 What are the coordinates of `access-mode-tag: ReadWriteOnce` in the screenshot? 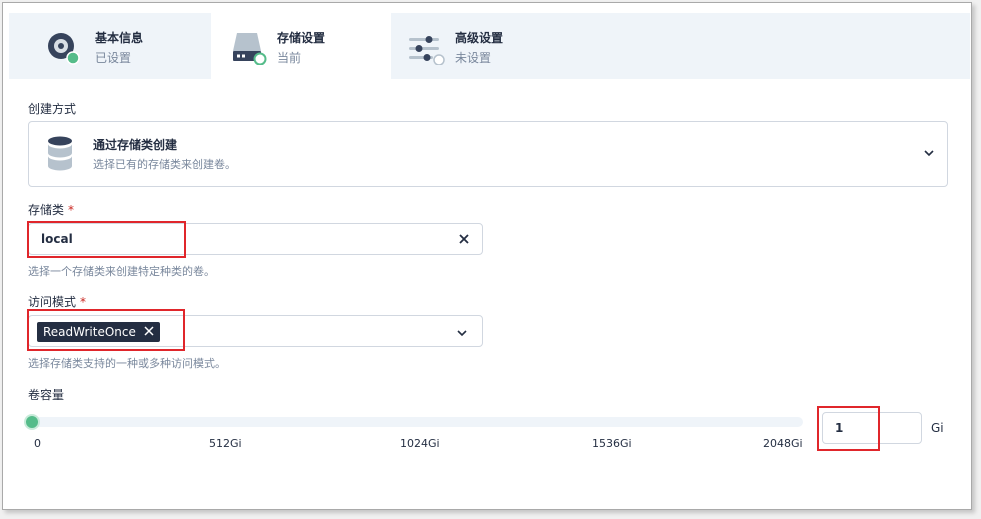 It's located at (98, 332).